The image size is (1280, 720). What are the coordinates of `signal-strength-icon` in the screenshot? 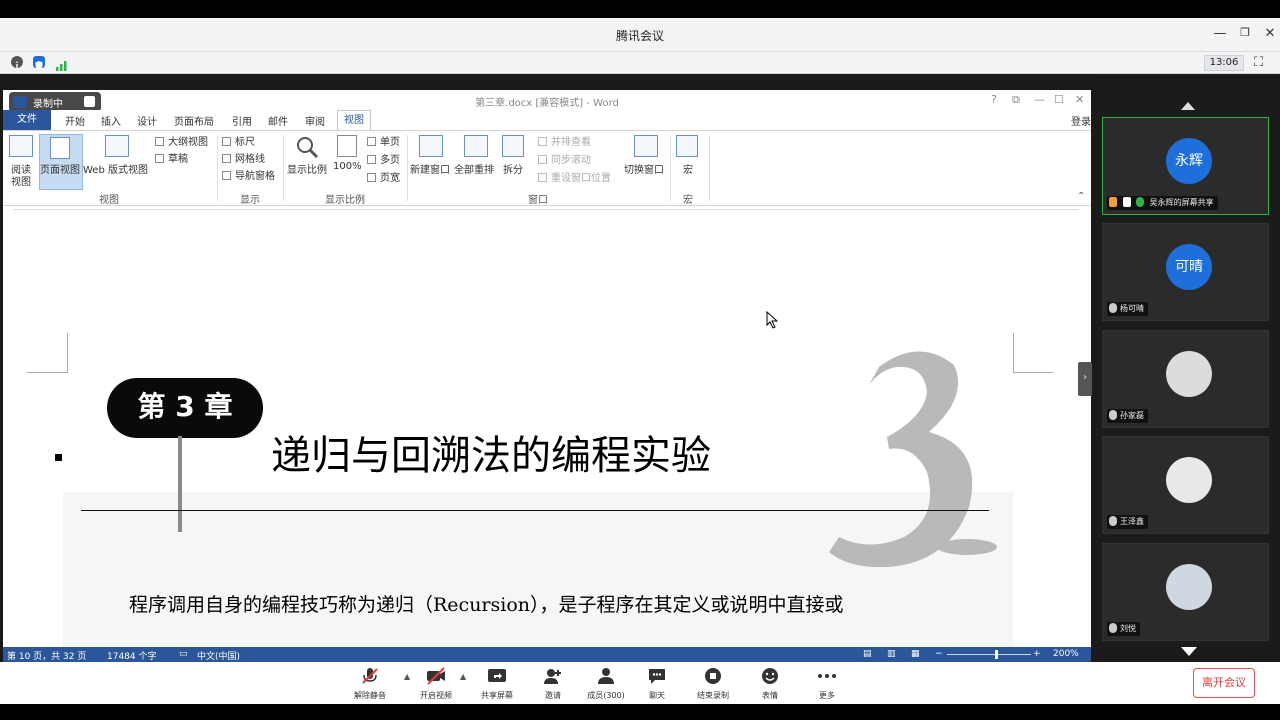 It's located at (61, 63).